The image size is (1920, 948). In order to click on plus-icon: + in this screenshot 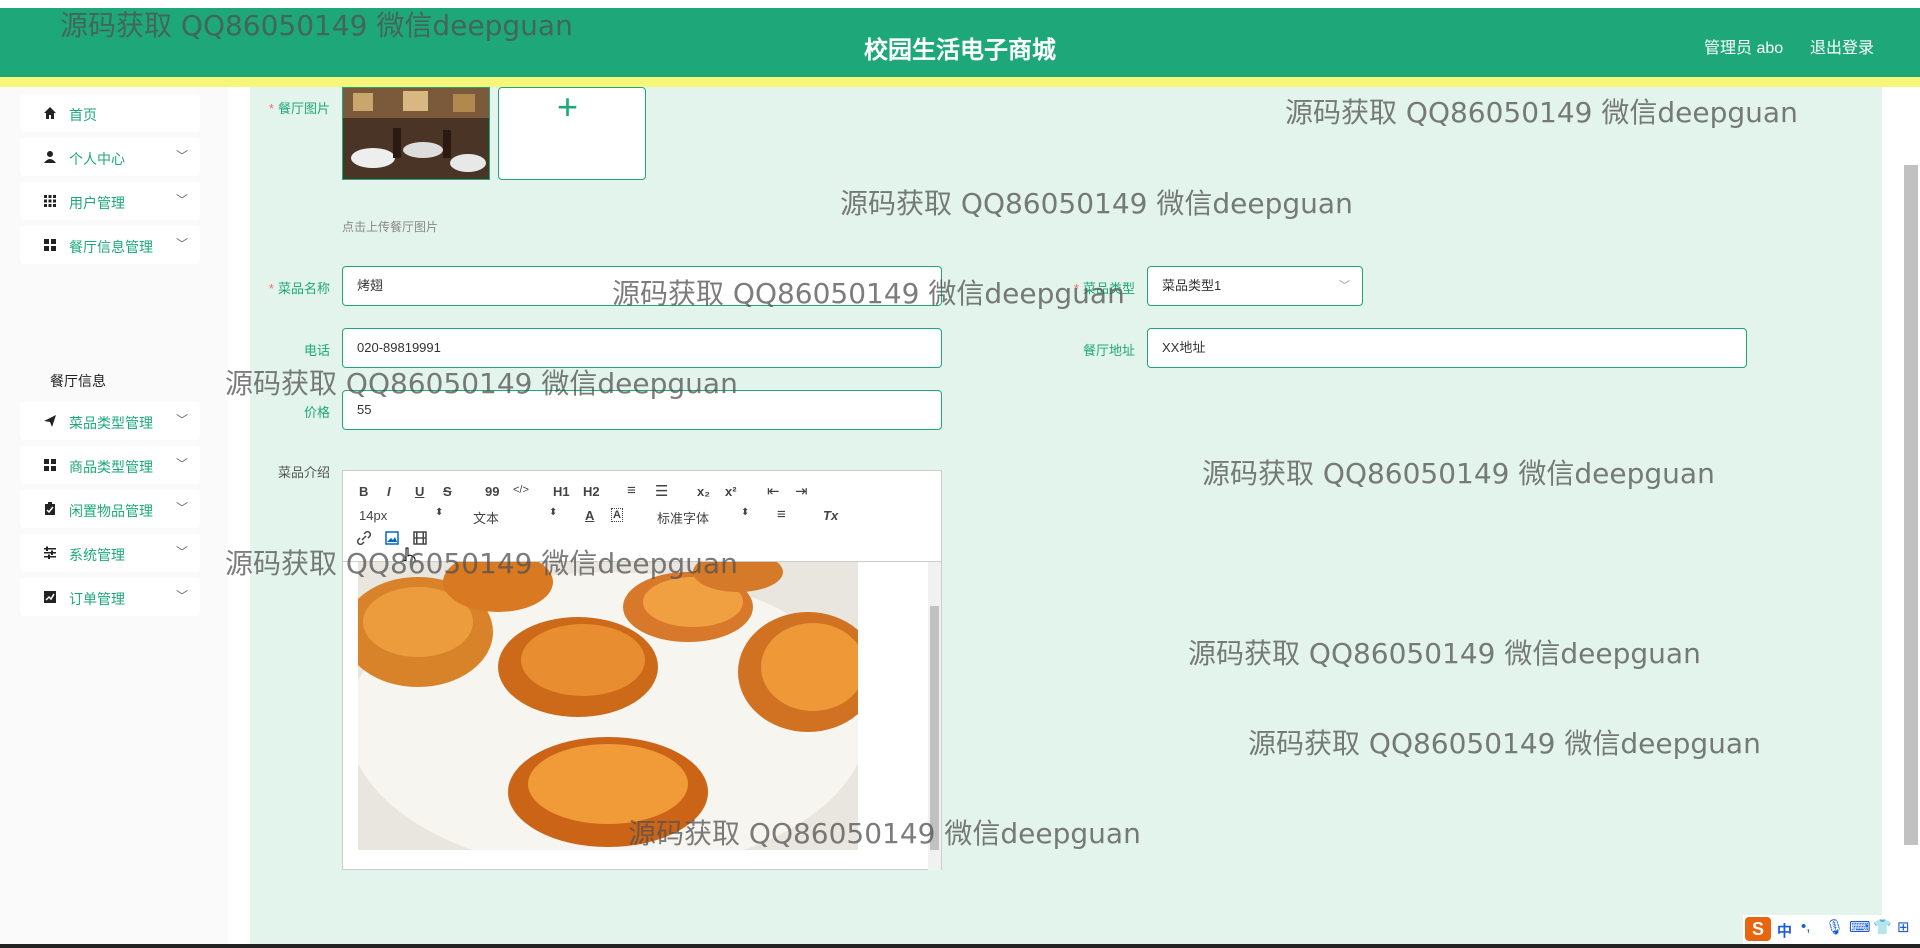, I will do `click(568, 106)`.